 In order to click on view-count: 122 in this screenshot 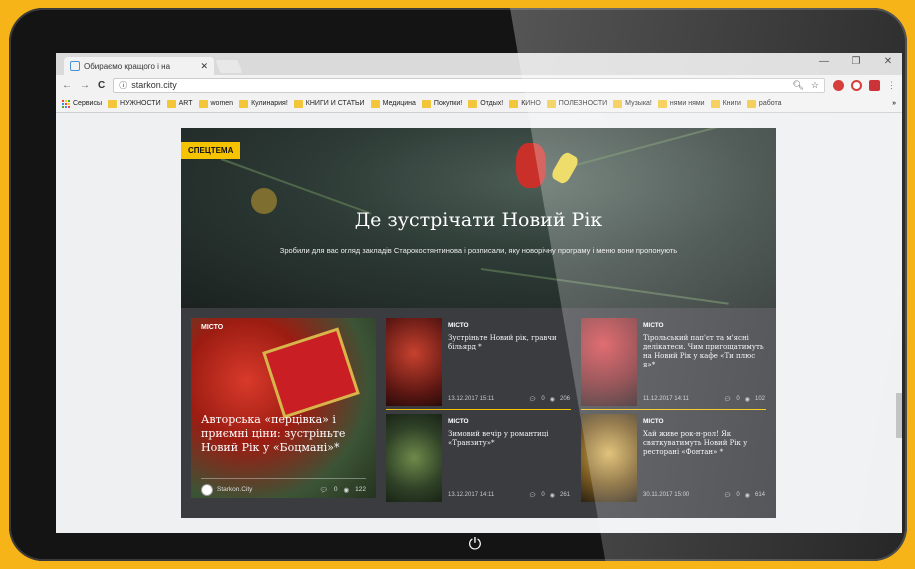, I will do `click(360, 489)`.